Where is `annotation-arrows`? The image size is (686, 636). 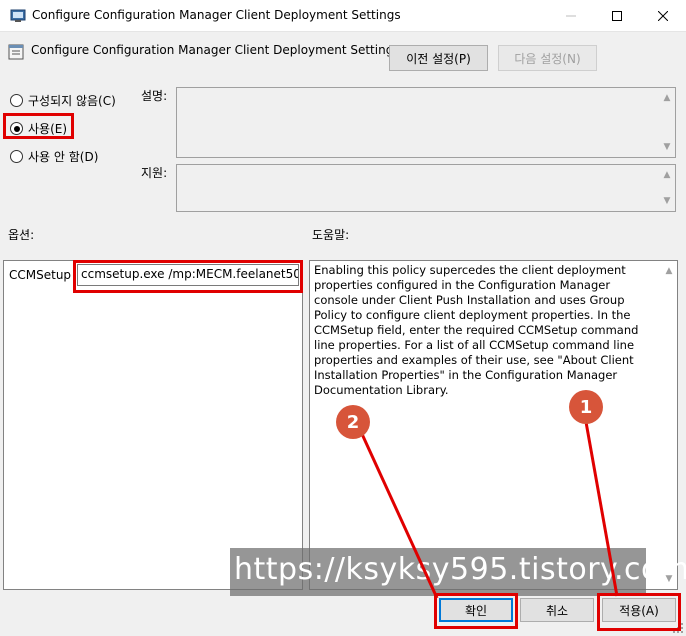
annotation-arrows is located at coordinates (489, 510).